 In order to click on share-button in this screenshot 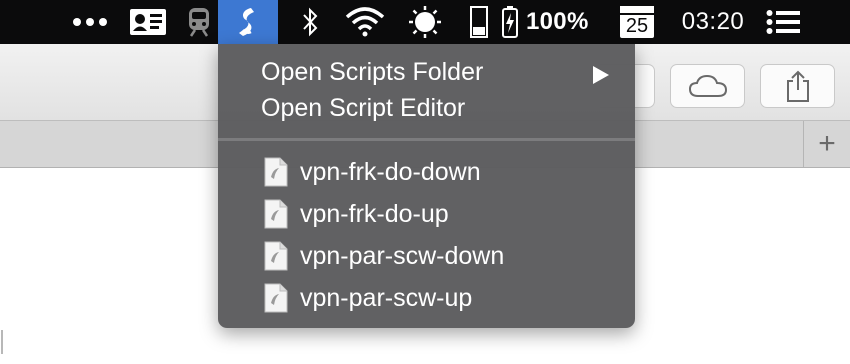, I will do `click(797, 86)`.